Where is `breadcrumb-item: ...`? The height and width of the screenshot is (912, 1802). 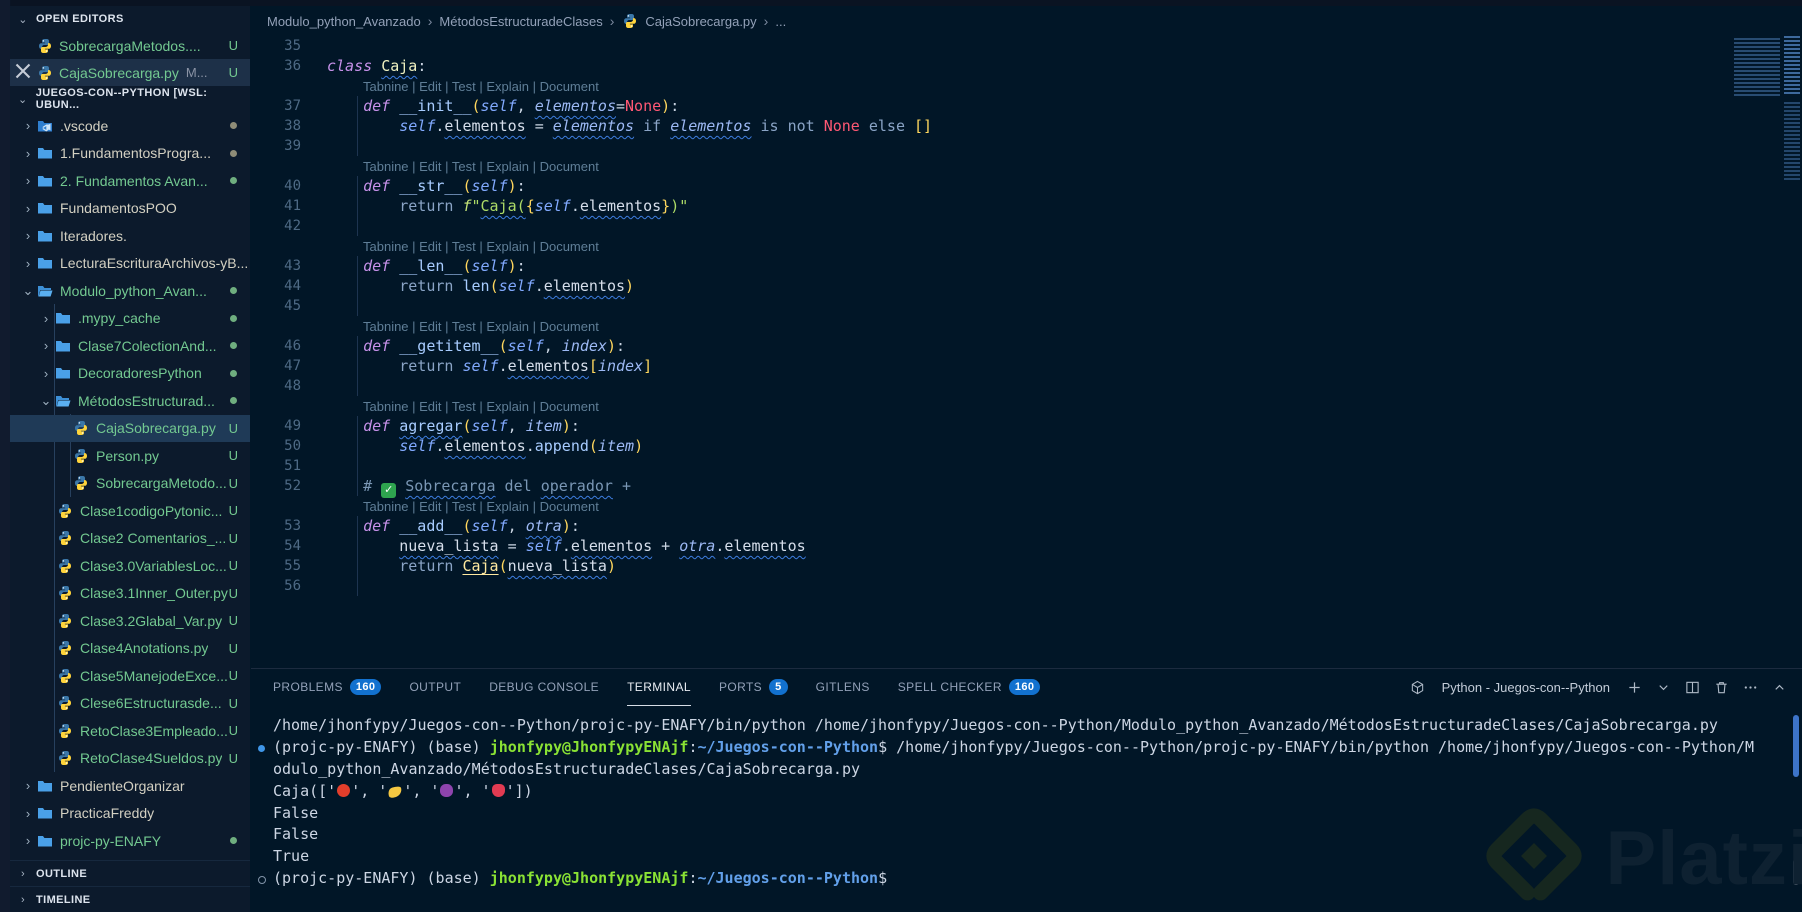
breadcrumb-item: ... is located at coordinates (780, 21).